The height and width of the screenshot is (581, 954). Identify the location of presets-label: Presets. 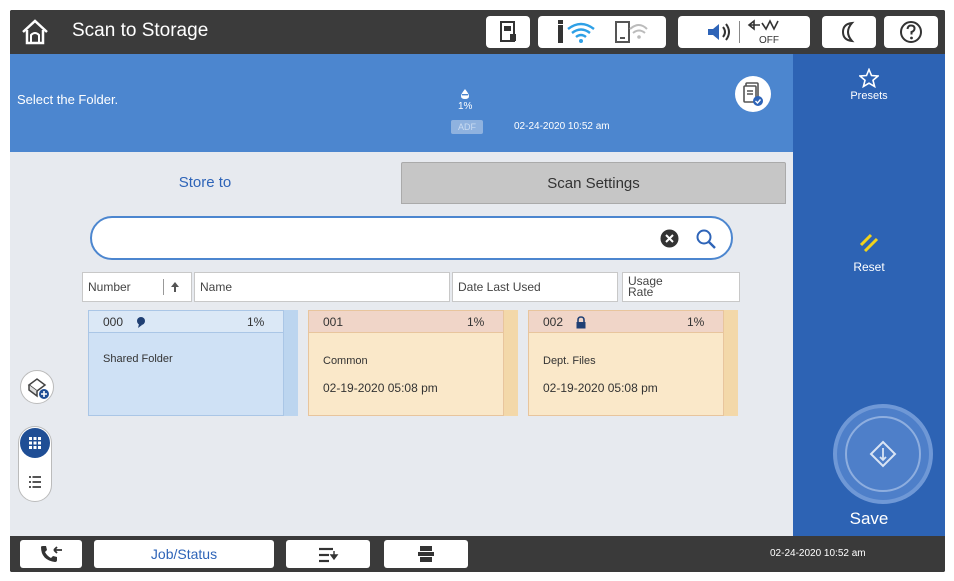
(869, 96).